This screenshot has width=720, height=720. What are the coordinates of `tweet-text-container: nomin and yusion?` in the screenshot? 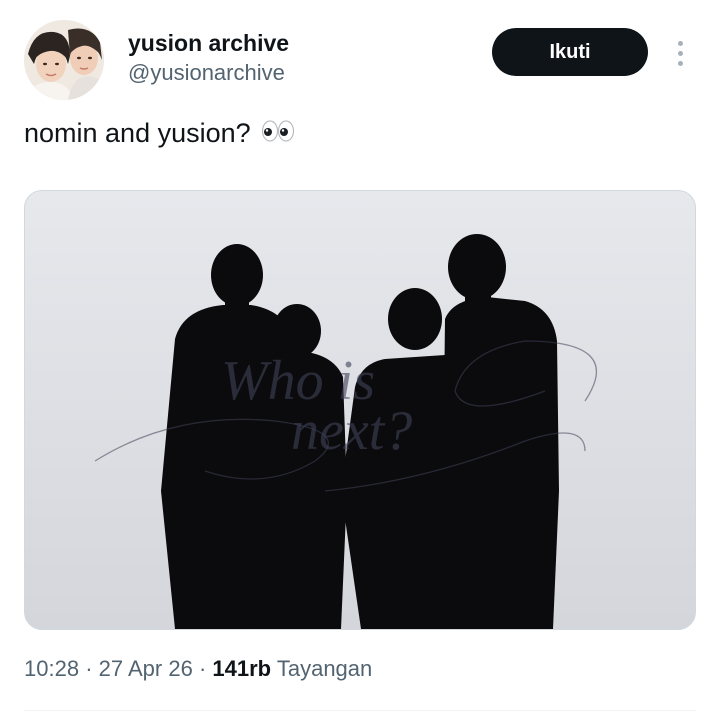 It's located at (159, 133).